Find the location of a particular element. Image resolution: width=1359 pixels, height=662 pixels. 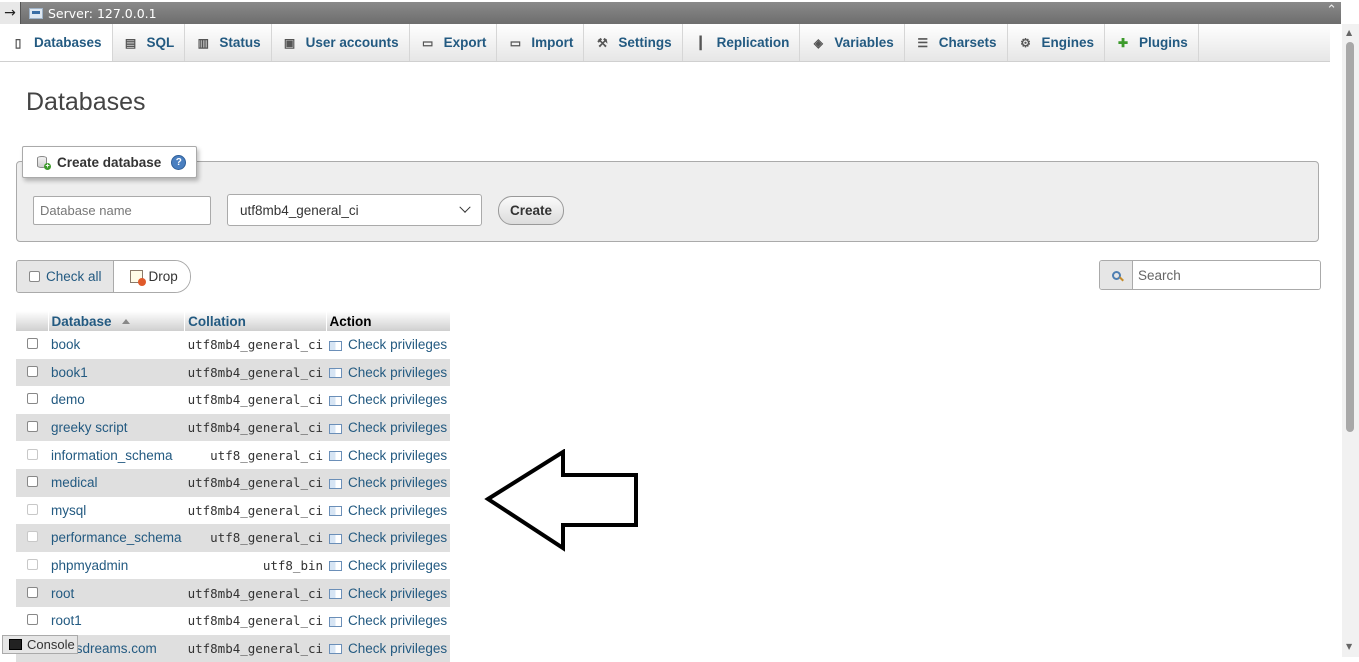

annotation-arrow is located at coordinates (561, 500).